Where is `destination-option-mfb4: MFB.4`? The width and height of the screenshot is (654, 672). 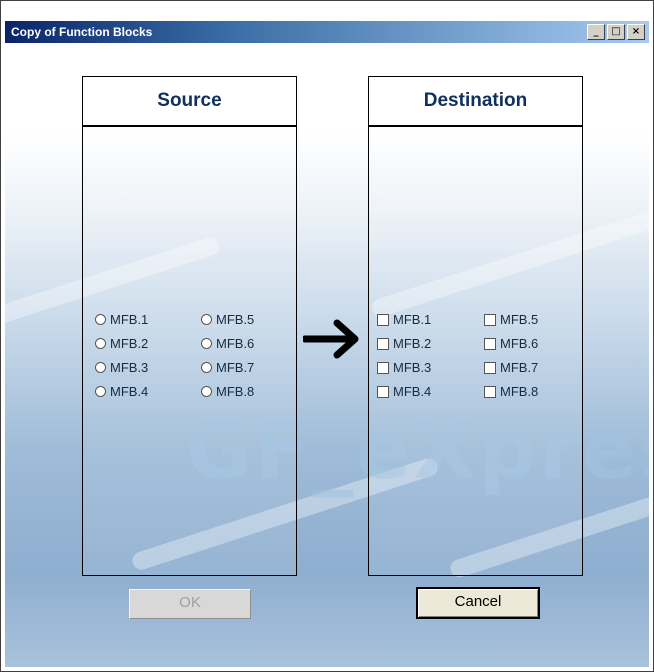 destination-option-mfb4: MFB.4 is located at coordinates (404, 391).